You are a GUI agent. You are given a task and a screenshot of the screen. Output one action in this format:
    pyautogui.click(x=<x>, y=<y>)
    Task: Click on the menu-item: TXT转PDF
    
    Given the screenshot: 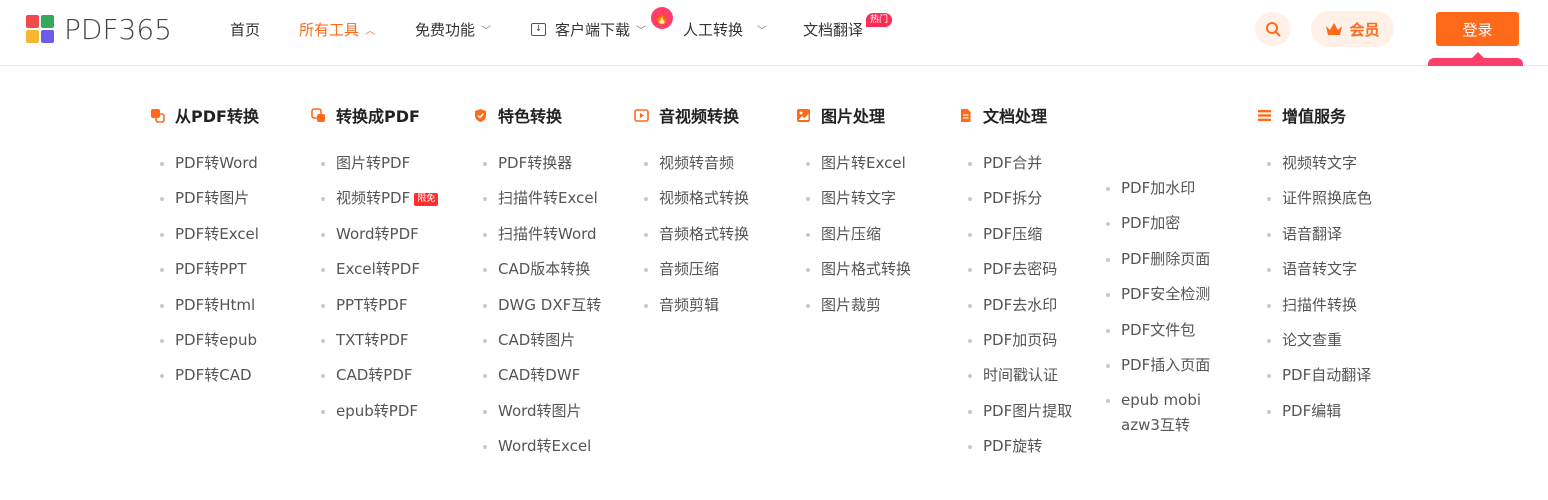 What is the action you would take?
    pyautogui.click(x=374, y=340)
    